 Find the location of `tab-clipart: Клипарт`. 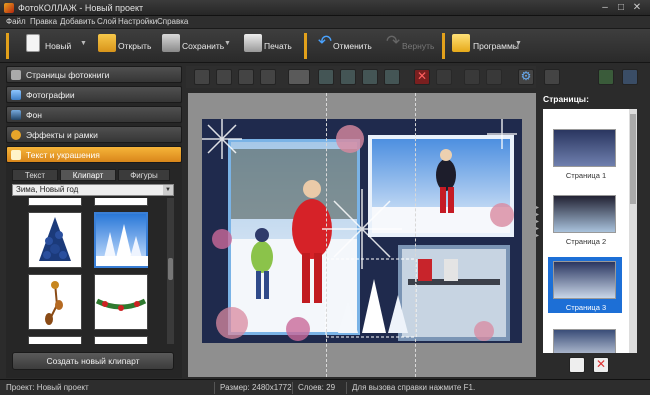

tab-clipart: Клипарт is located at coordinates (88, 175).